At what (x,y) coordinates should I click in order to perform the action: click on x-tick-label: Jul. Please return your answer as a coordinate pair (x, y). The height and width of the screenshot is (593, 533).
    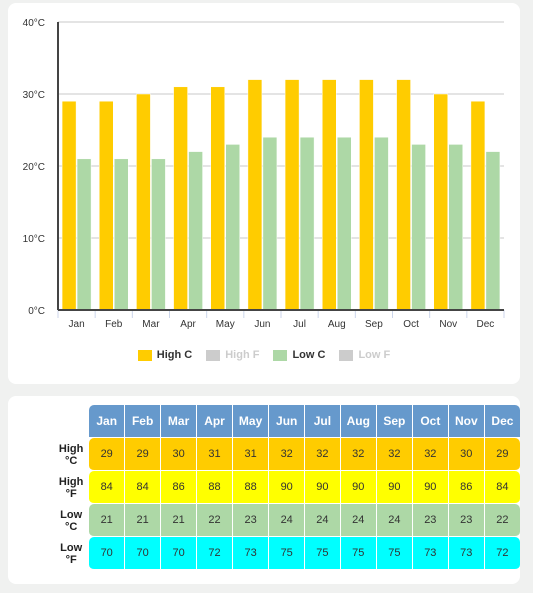
    Looking at the image, I should click on (299, 324).